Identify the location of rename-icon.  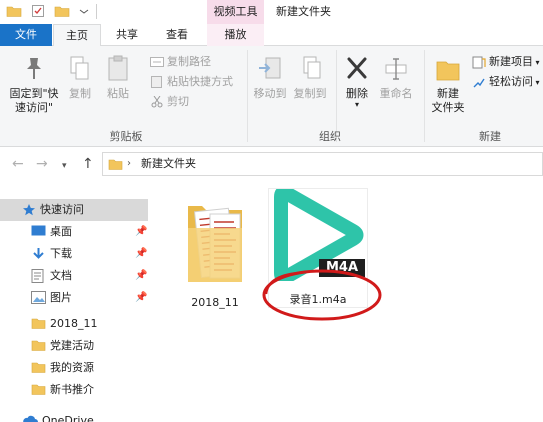
(396, 69).